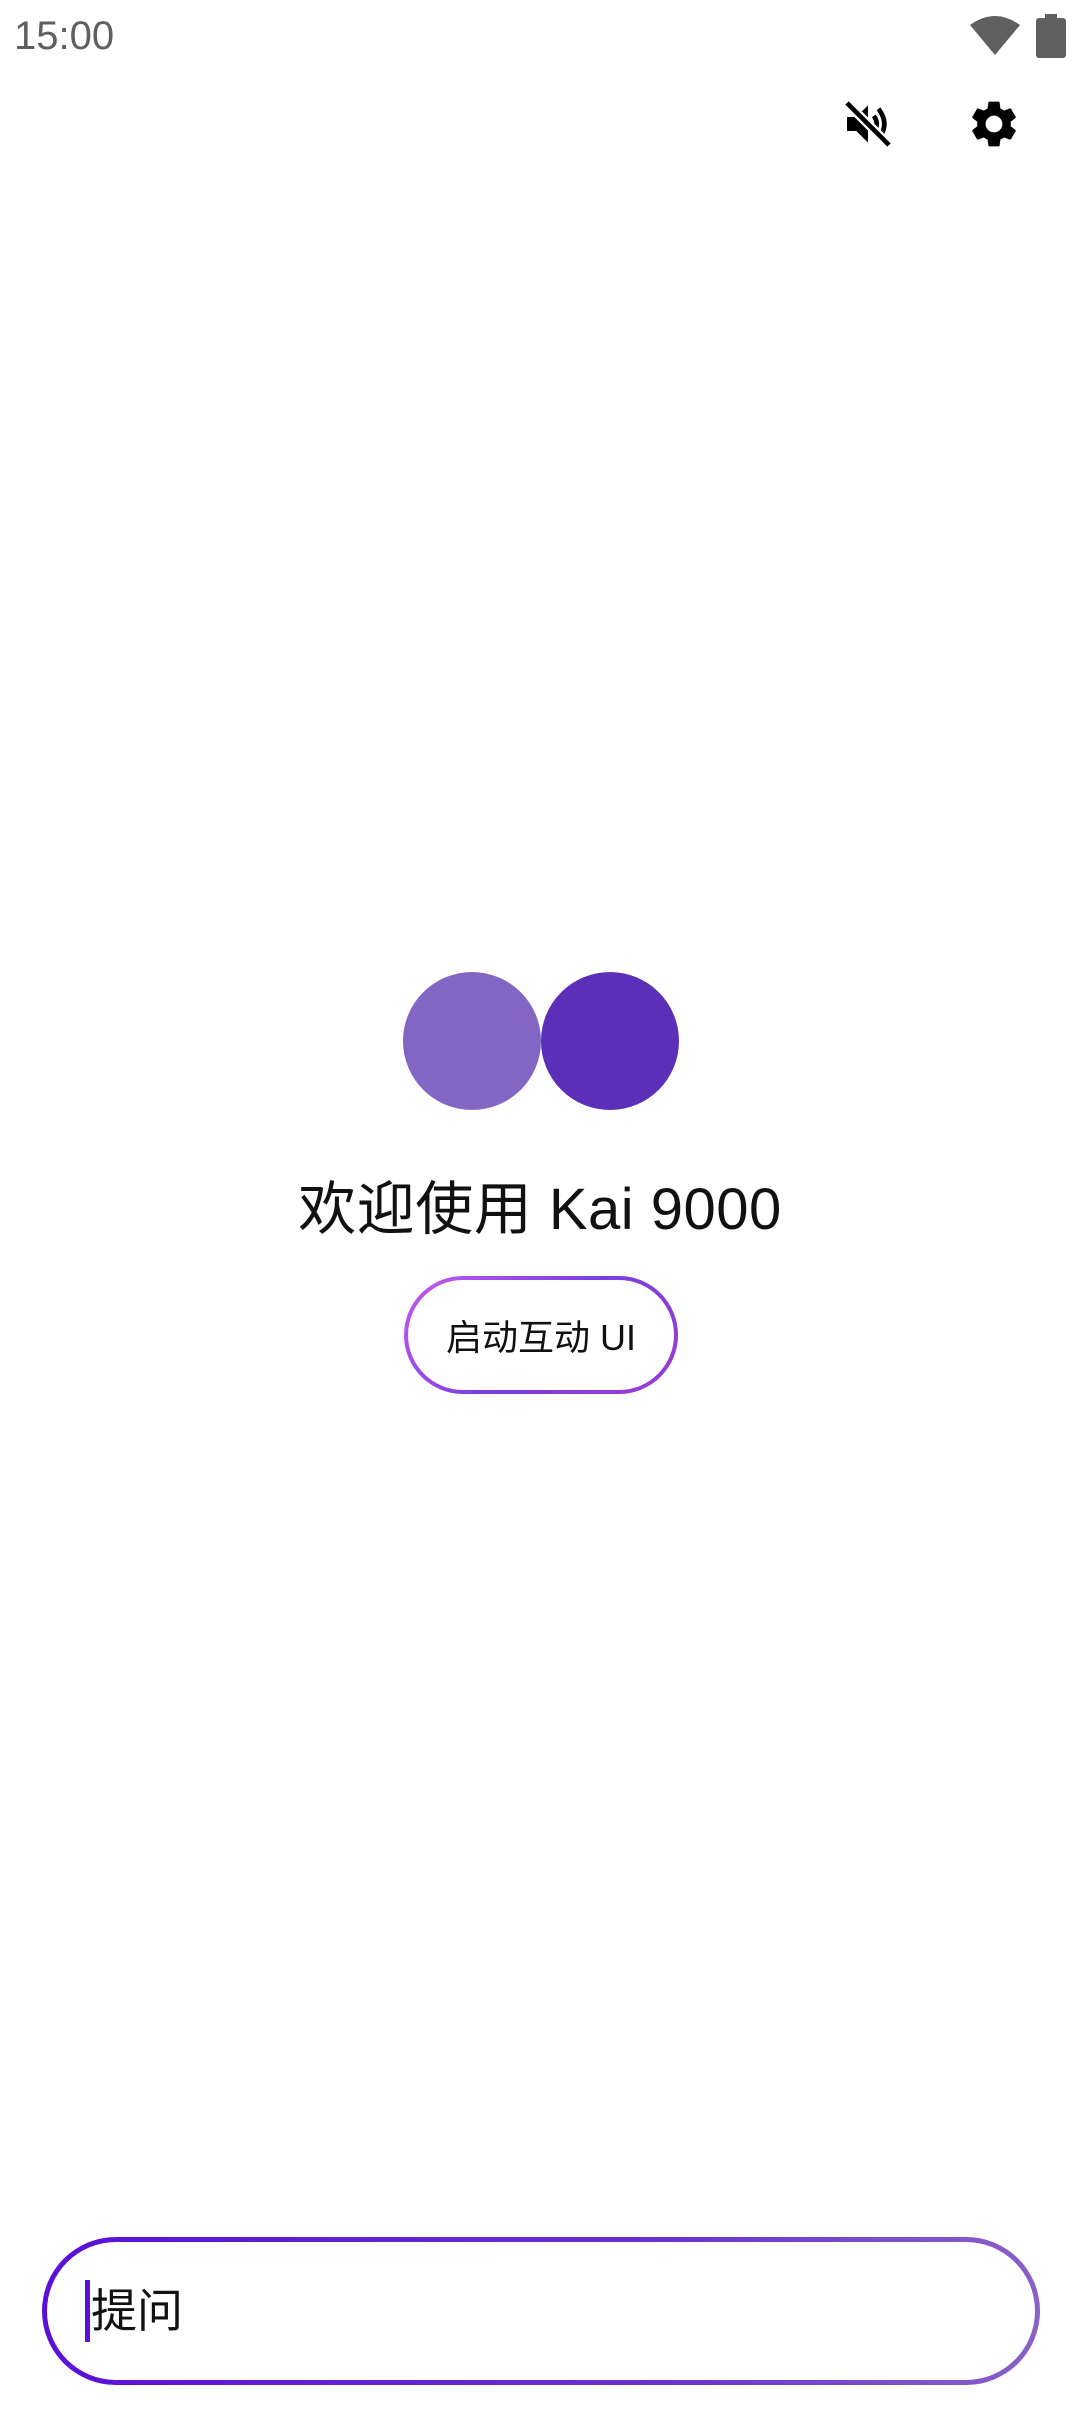 Image resolution: width=1080 pixels, height=2424 pixels. I want to click on logo-dot-left, so click(472, 1041).